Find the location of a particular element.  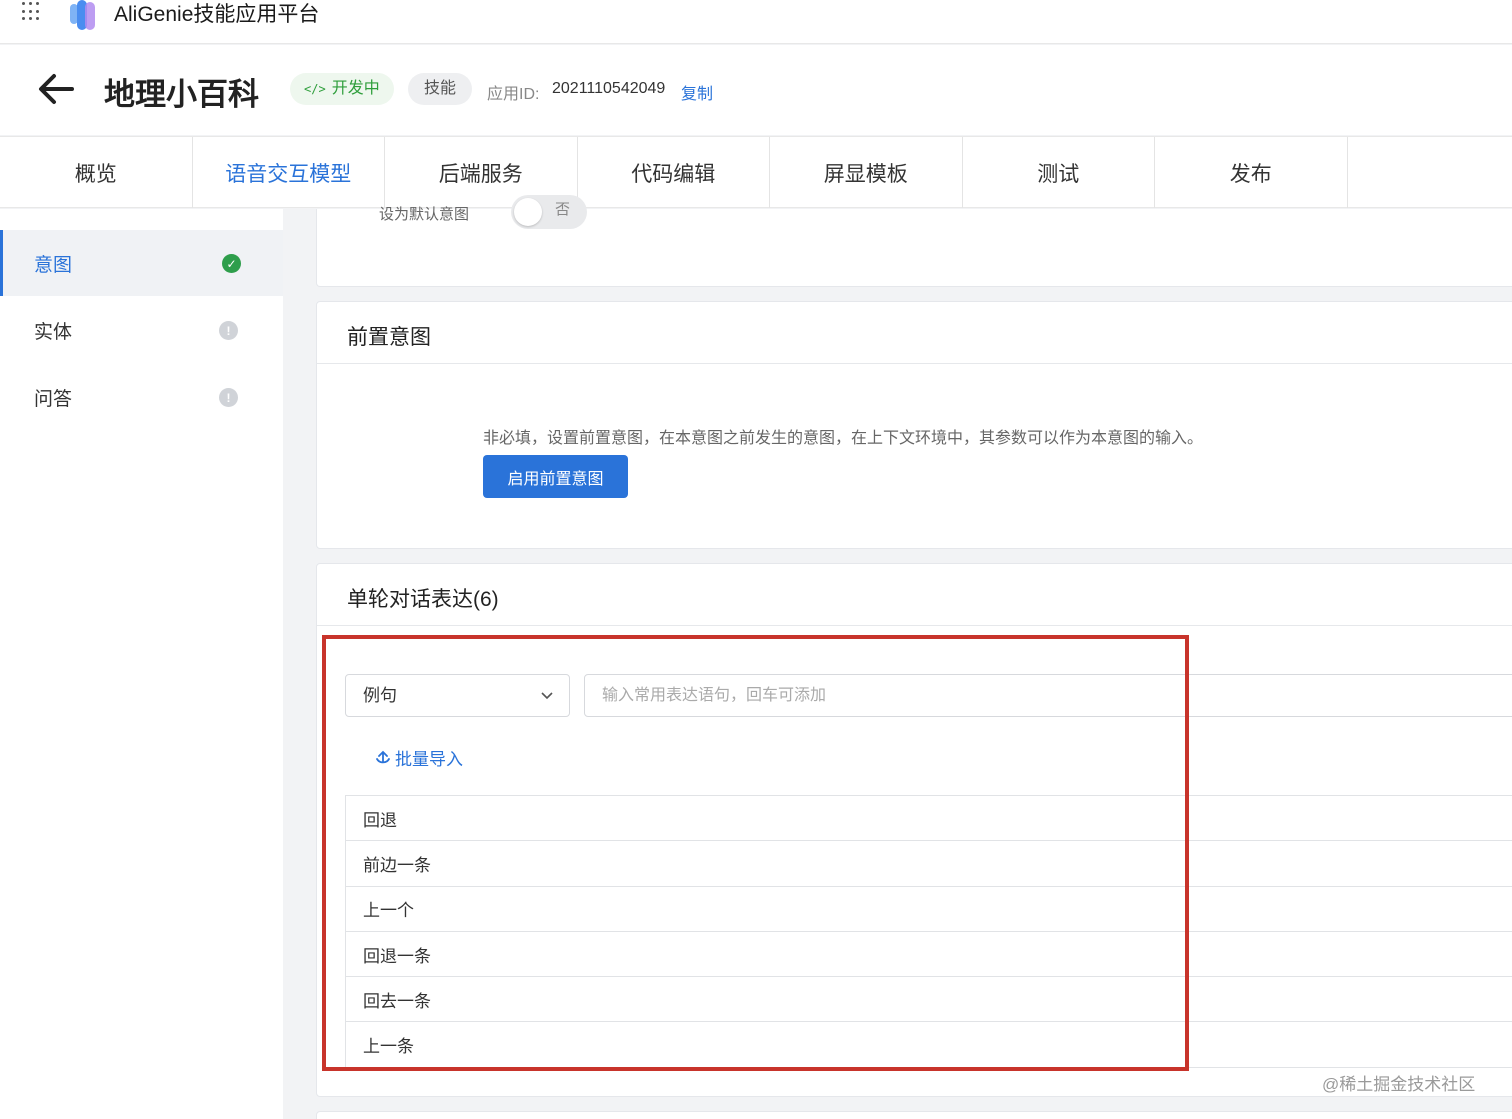

list-item: 前边一条 is located at coordinates (928, 864).